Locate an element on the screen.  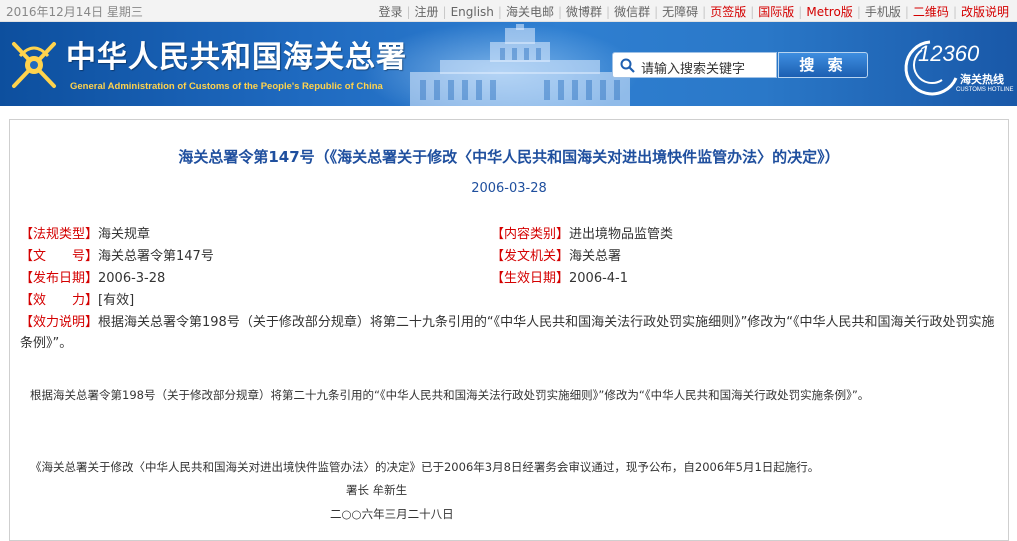
meta-value: 海关总署令第147号 is located at coordinates (156, 256).